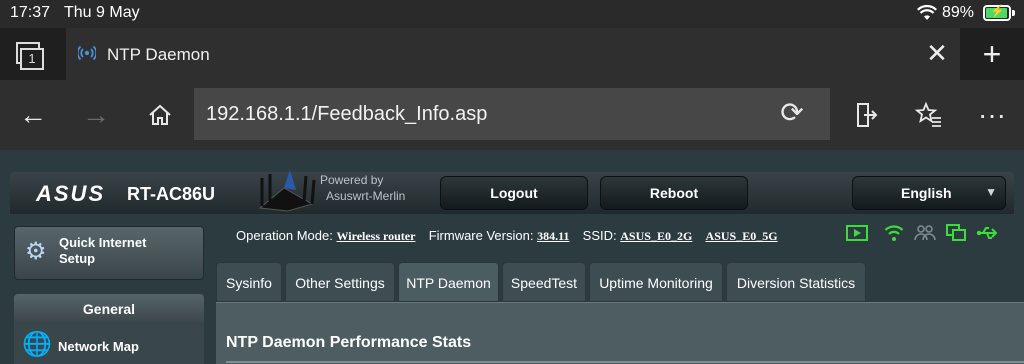 The width and height of the screenshot is (1024, 364). I want to click on ssid-5g-link: ASUS_E0_5G, so click(742, 236).